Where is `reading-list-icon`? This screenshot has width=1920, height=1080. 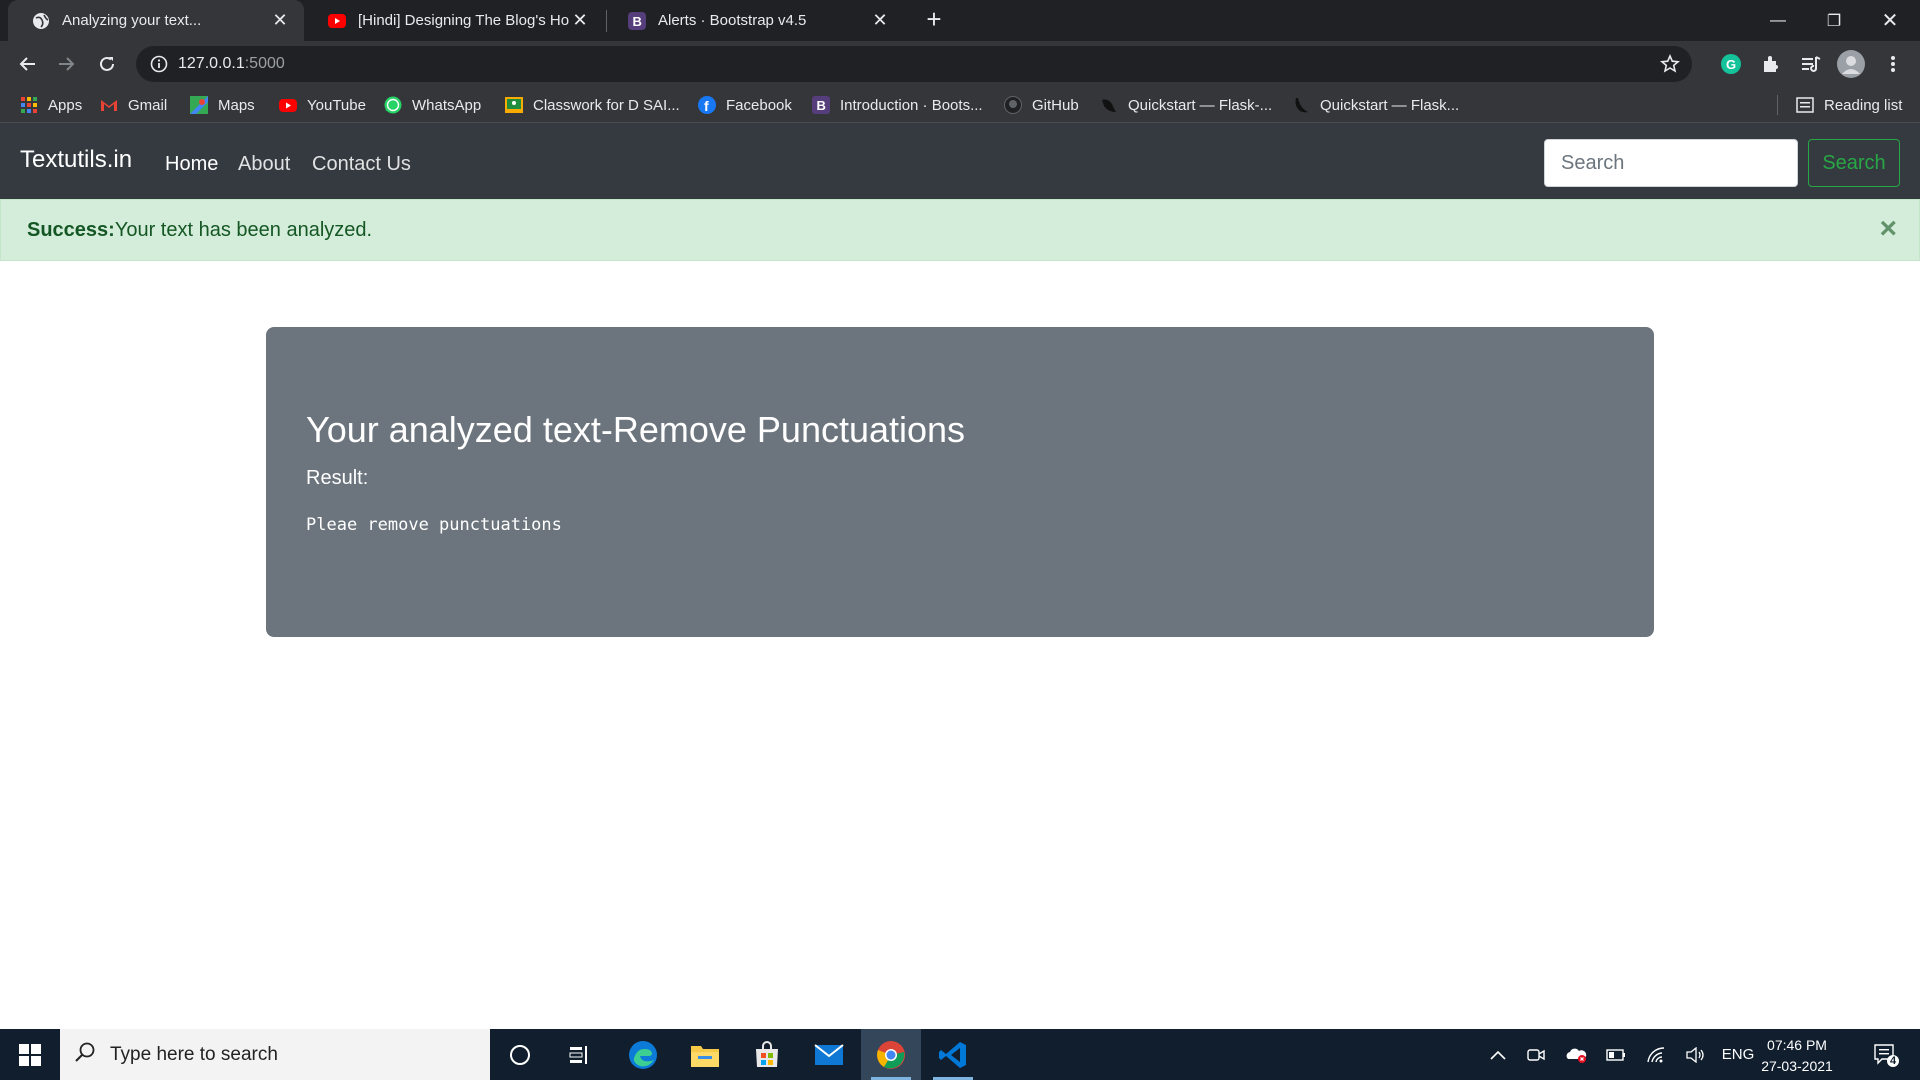
reading-list-icon is located at coordinates (1805, 105).